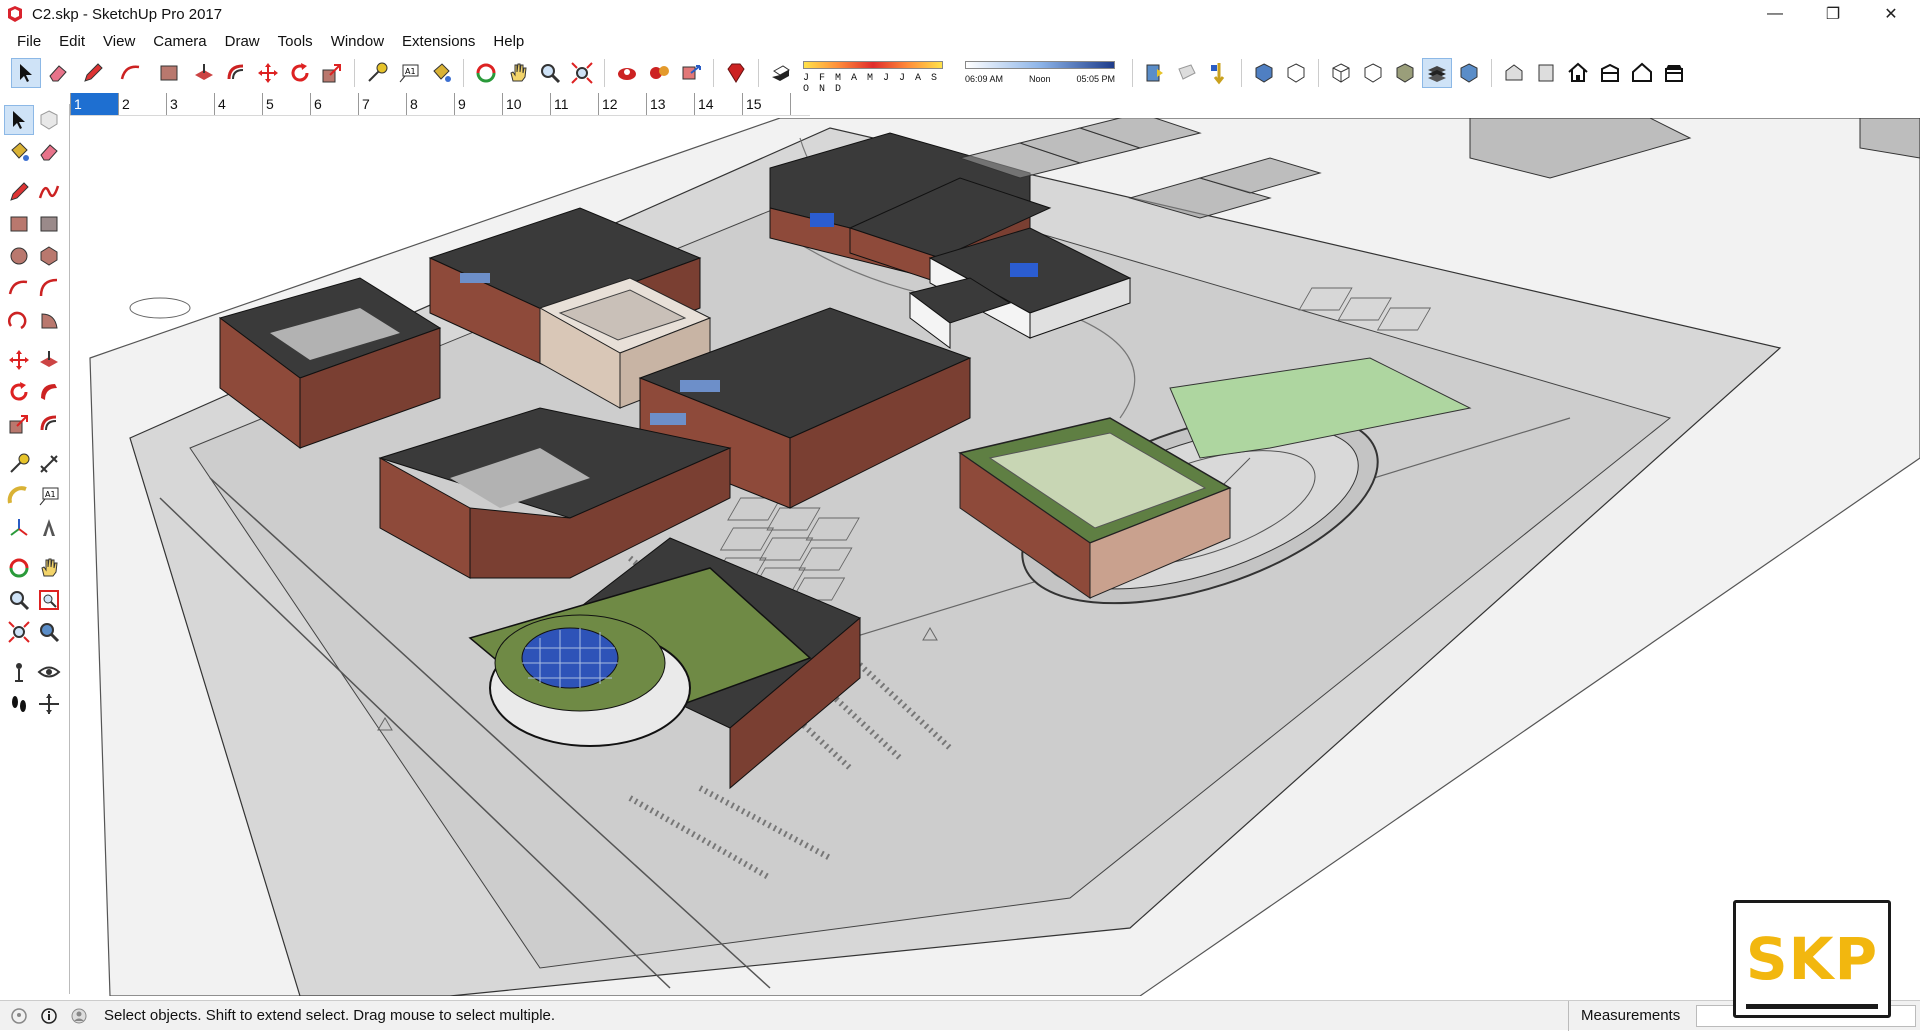  Describe the element at coordinates (781, 73) in the screenshot. I see `shadows-toggle-button` at that location.